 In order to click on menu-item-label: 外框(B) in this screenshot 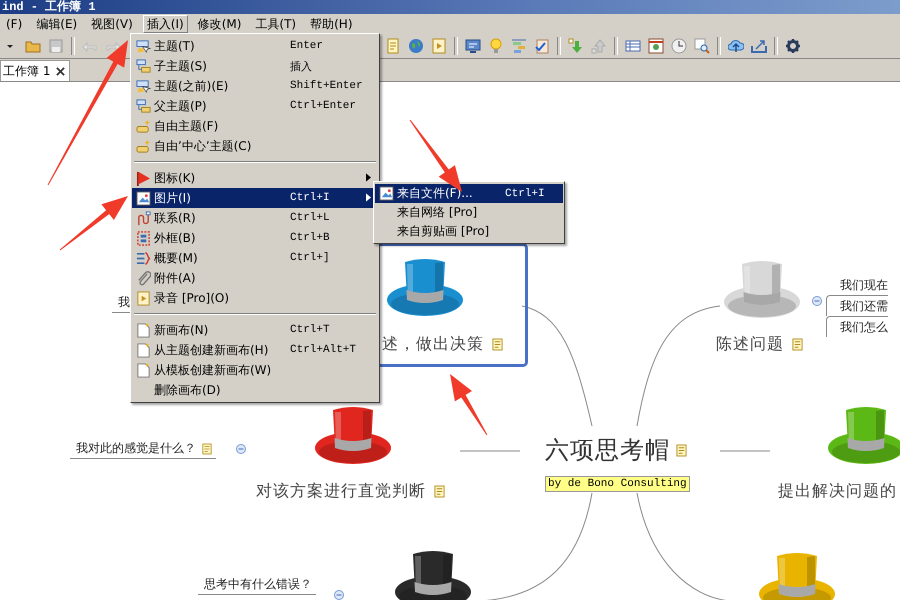, I will do `click(175, 238)`.